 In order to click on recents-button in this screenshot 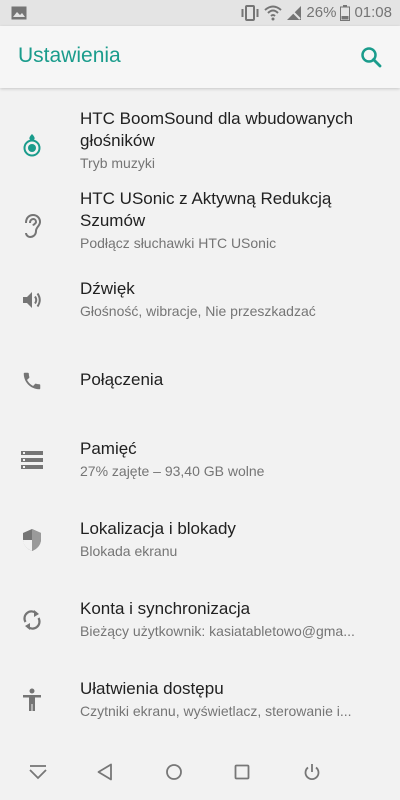, I will do `click(242, 772)`.